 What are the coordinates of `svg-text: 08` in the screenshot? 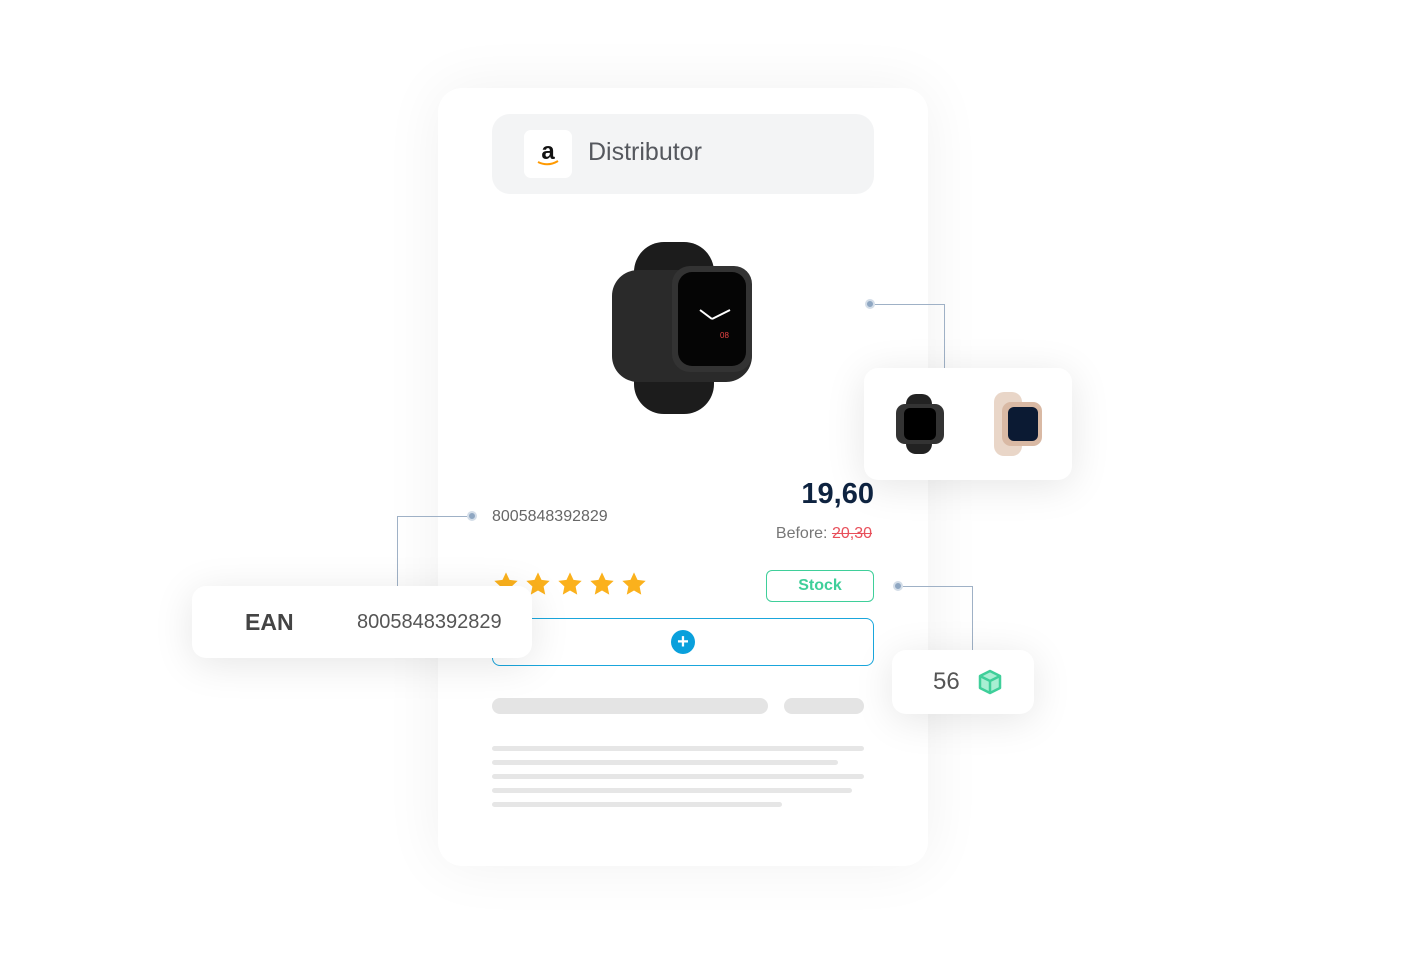 It's located at (724, 335).